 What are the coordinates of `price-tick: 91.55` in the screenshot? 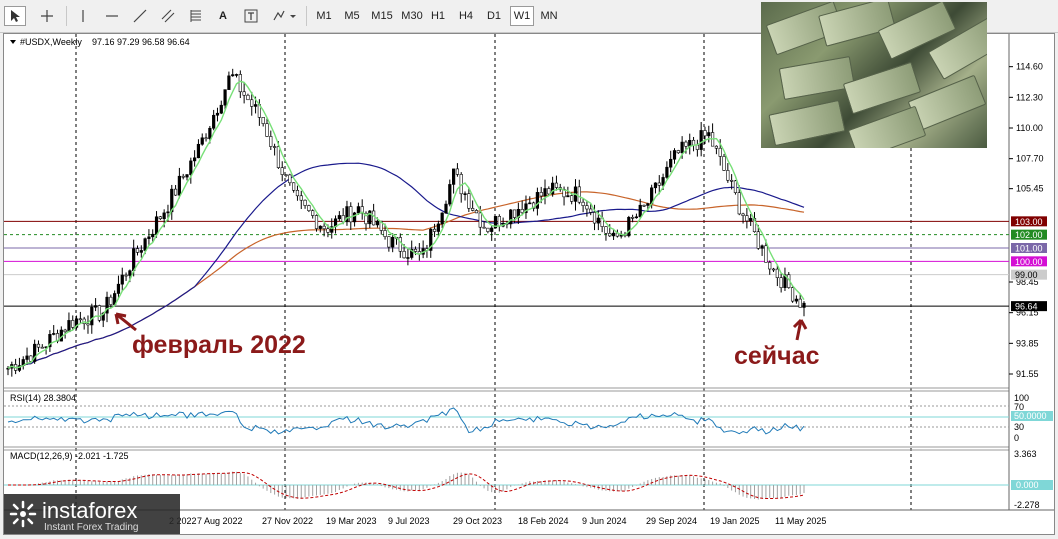 It's located at (1027, 374).